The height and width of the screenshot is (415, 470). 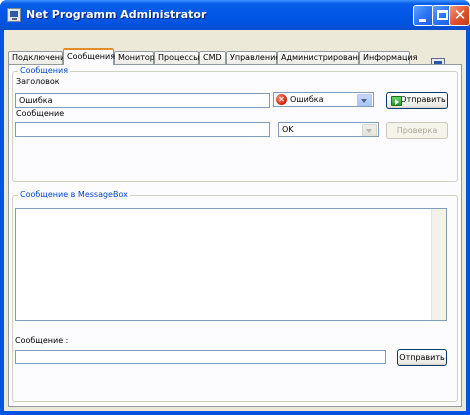 What do you see at coordinates (38, 81) in the screenshot?
I see `header-label: Заголовок` at bounding box center [38, 81].